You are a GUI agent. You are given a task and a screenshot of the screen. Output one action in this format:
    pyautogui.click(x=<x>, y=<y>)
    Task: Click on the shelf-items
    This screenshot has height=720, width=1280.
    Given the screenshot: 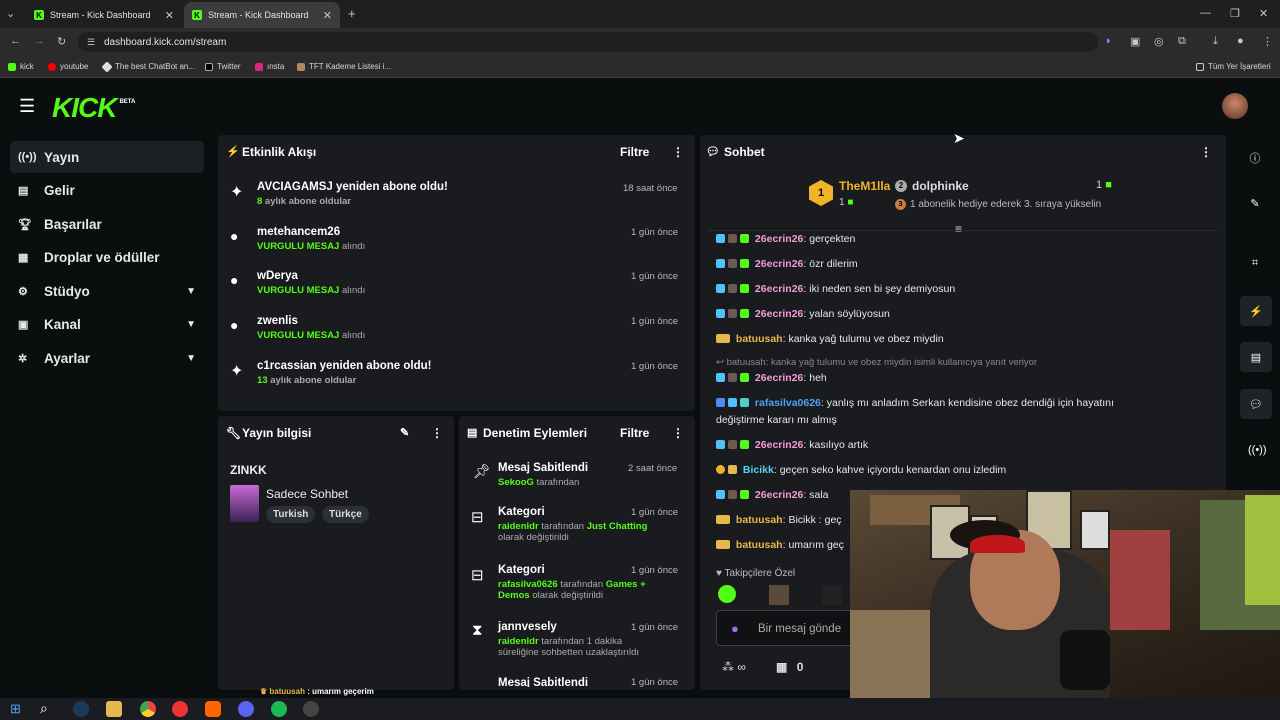 What is the action you would take?
    pyautogui.click(x=1140, y=580)
    